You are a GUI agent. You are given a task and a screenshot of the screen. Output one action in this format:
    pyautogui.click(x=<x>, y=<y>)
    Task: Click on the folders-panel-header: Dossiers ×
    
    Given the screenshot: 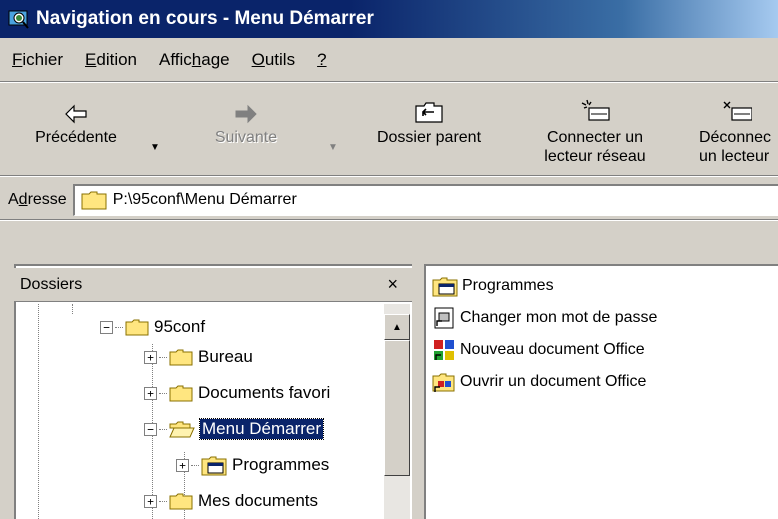 What is the action you would take?
    pyautogui.click(x=213, y=285)
    